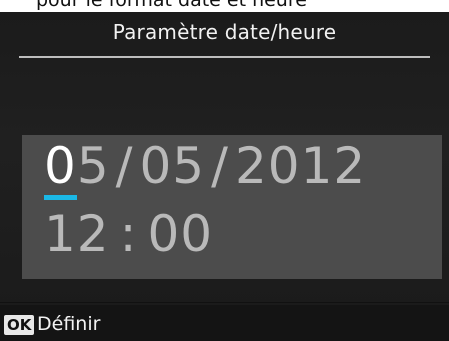 This screenshot has height=341, width=449. Describe the element at coordinates (172, 166) in the screenshot. I see `month-value: 05` at that location.